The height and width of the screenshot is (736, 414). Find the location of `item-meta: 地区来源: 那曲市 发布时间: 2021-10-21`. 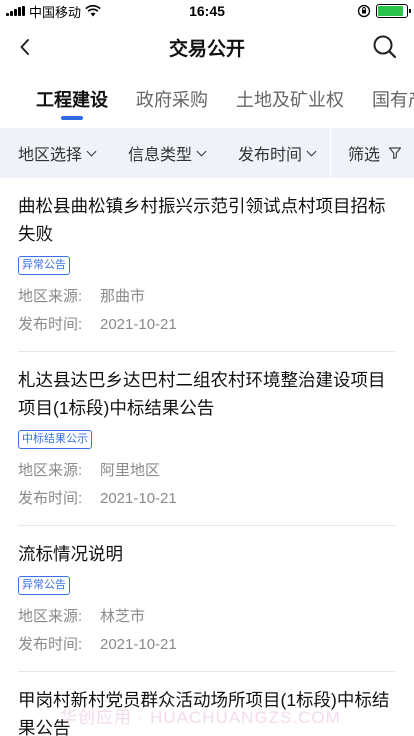

item-meta: 地区来源: 那曲市 发布时间: 2021-10-21 is located at coordinates (207, 311).